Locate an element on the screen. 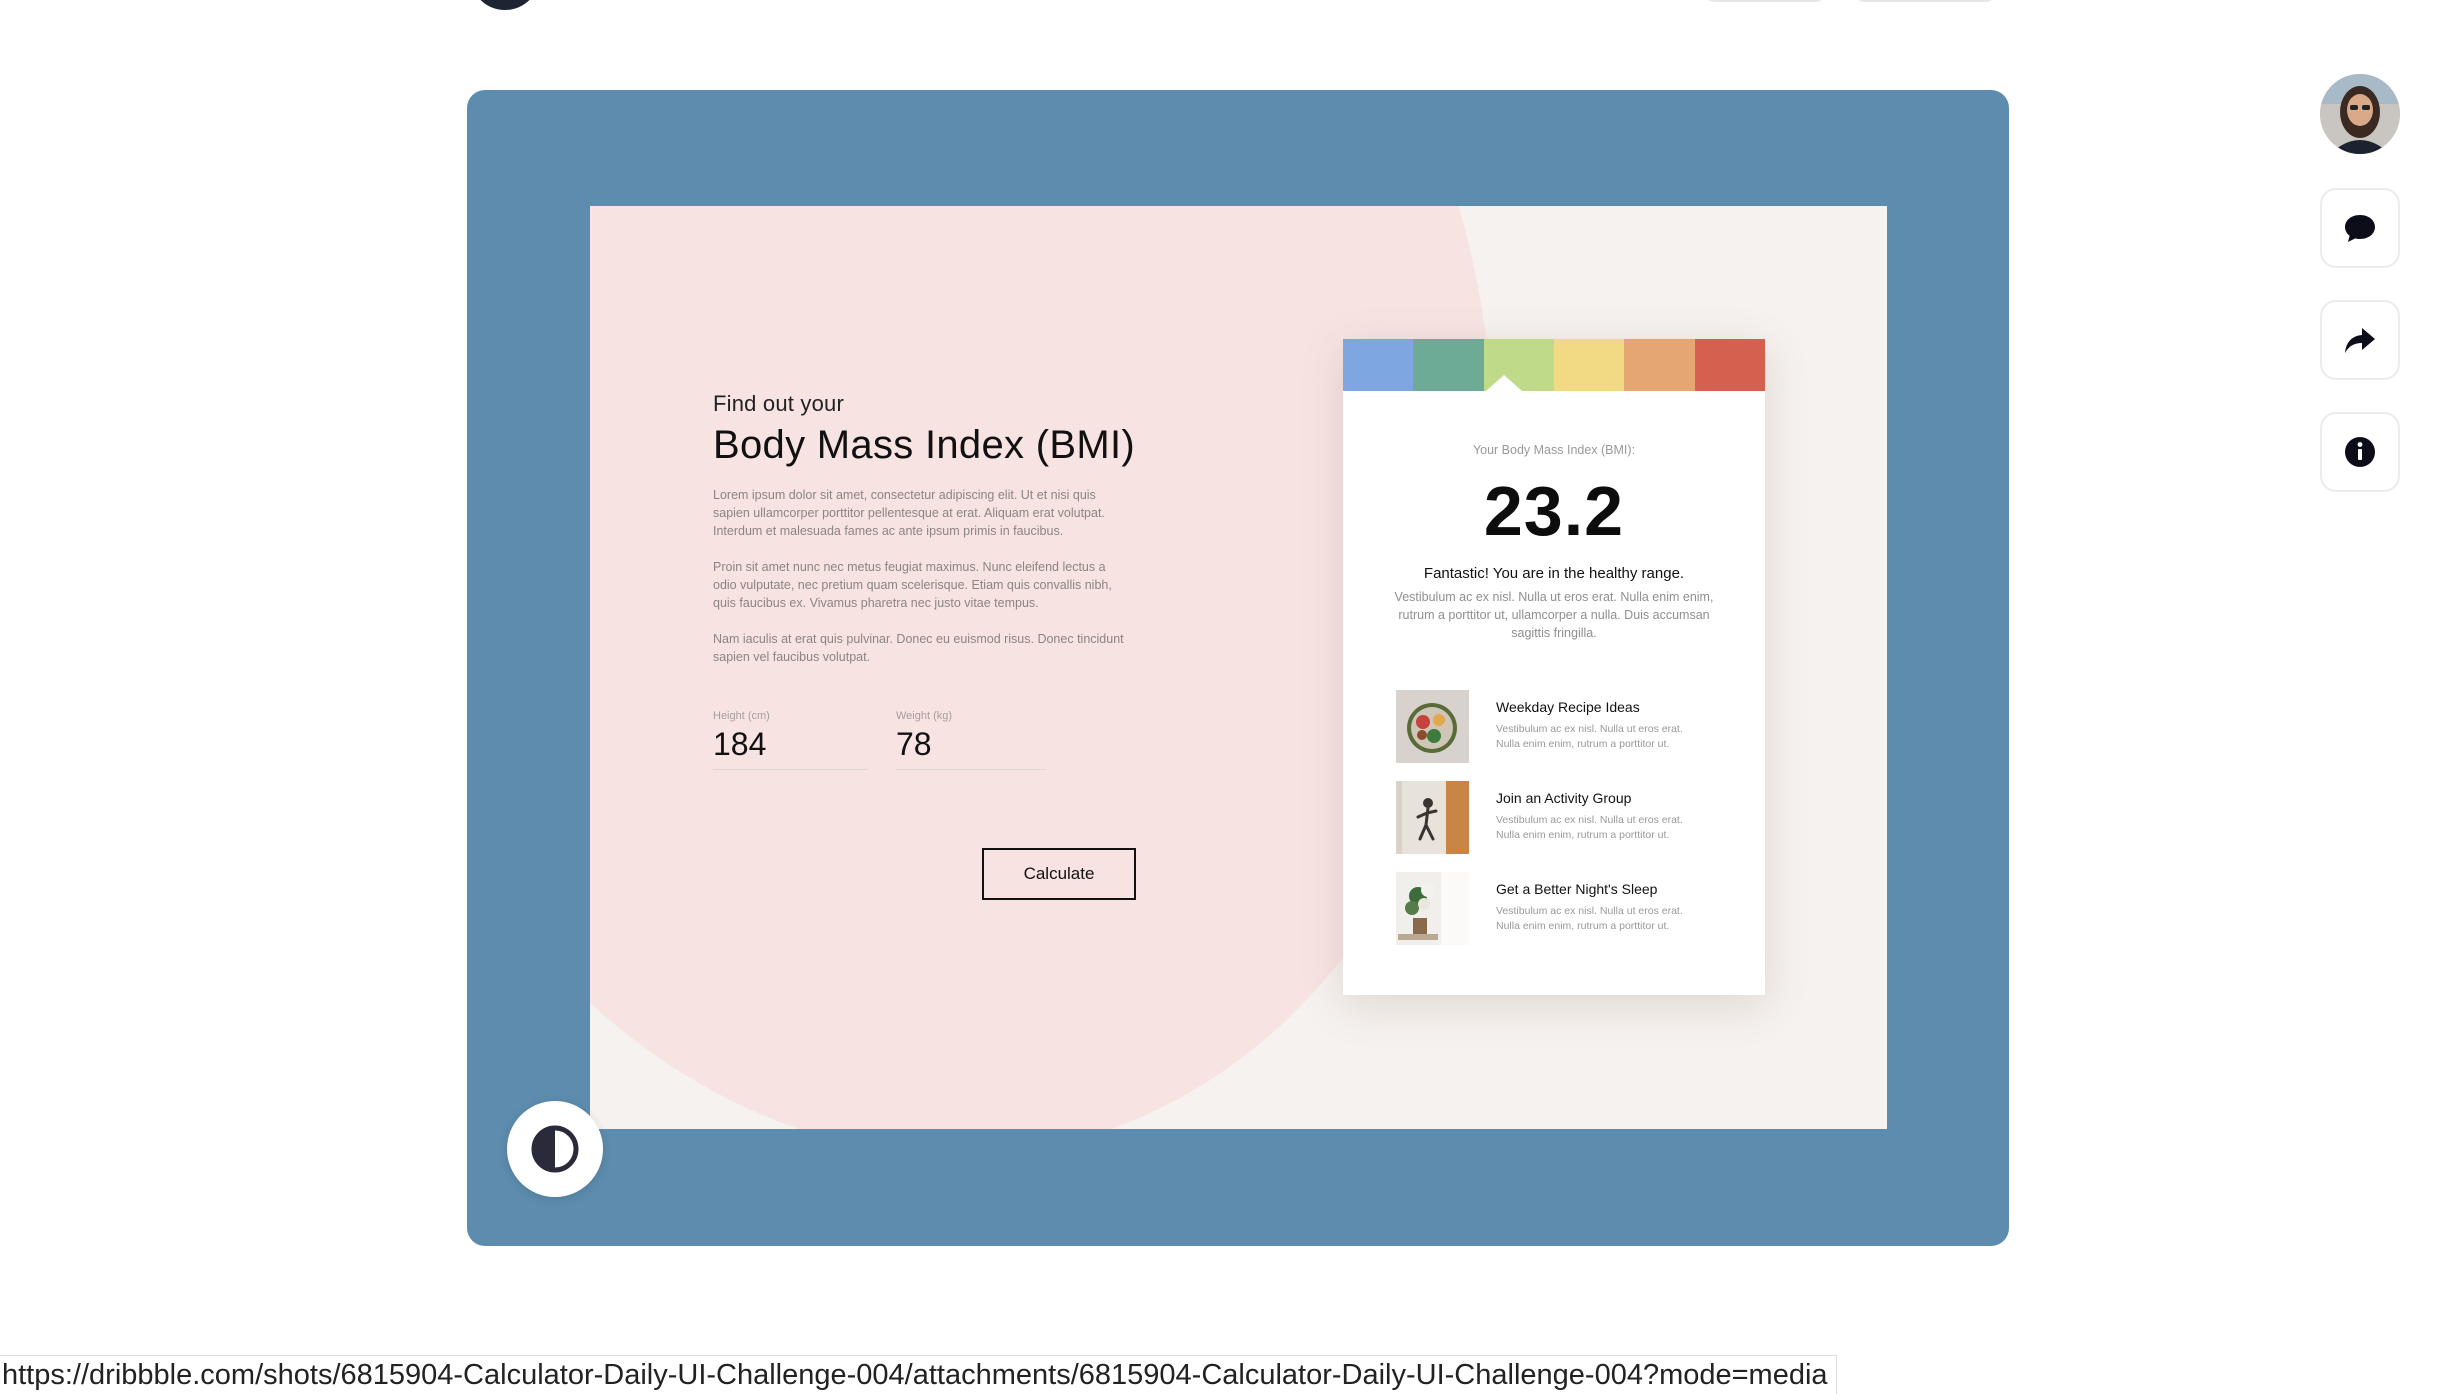  comment-icon is located at coordinates (2360, 228).